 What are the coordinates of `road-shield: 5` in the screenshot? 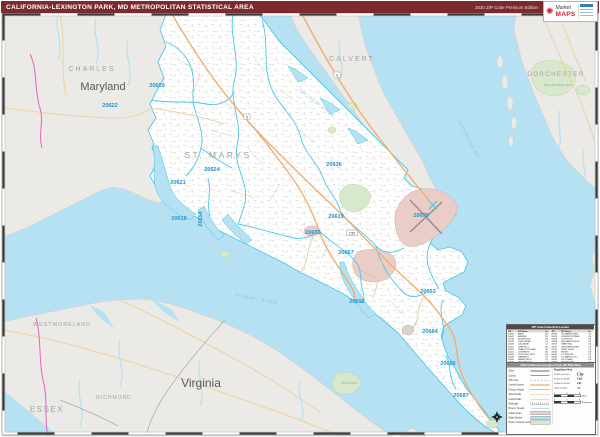 It's located at (247, 116).